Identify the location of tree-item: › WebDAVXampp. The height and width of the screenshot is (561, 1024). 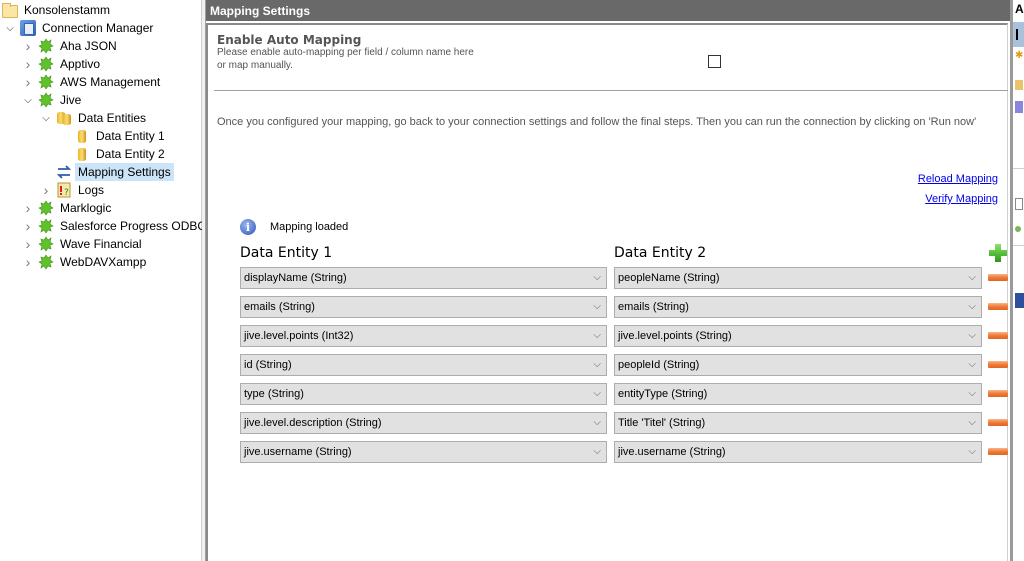
(85, 262).